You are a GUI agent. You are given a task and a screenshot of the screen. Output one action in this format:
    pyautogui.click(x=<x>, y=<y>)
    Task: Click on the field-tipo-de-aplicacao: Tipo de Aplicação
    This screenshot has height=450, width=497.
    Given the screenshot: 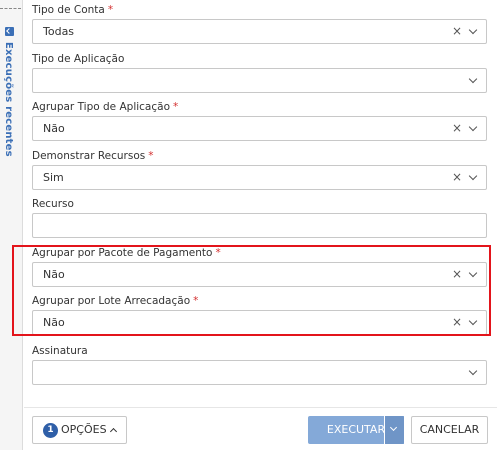 What is the action you would take?
    pyautogui.click(x=259, y=72)
    